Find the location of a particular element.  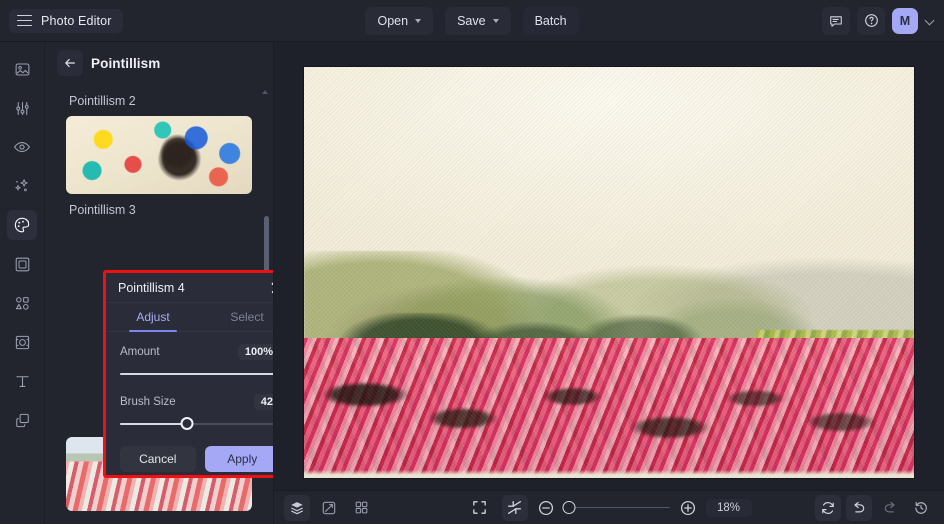

top-center-actions: Open Save Batch is located at coordinates (472, 20).